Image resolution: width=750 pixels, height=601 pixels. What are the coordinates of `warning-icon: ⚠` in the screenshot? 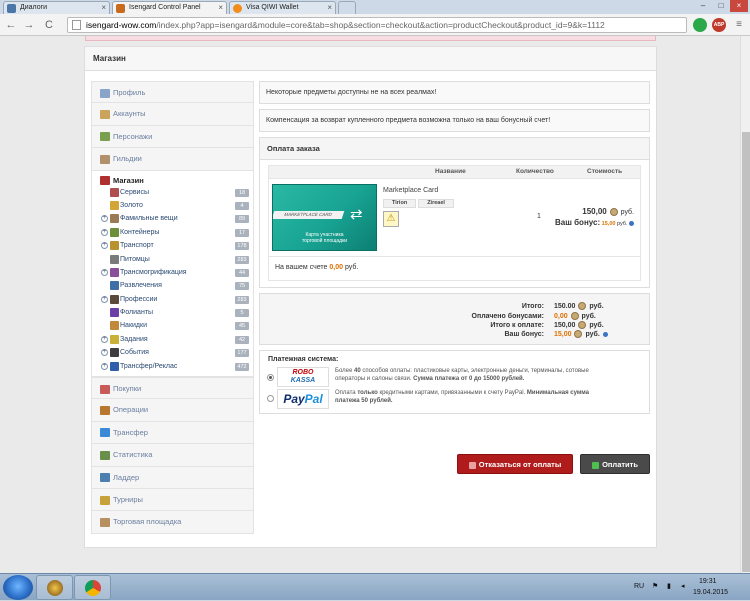 It's located at (391, 219).